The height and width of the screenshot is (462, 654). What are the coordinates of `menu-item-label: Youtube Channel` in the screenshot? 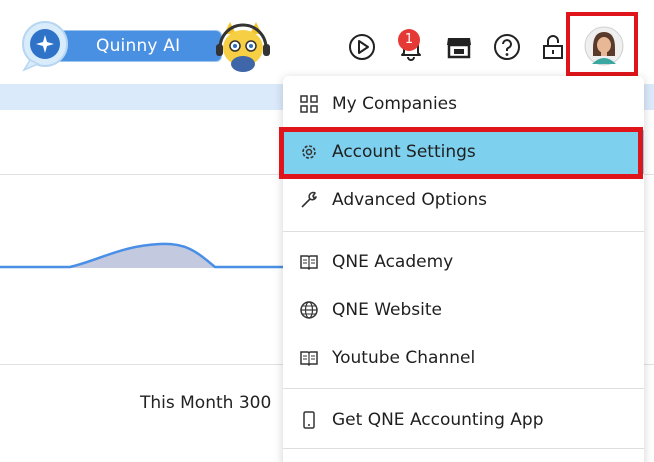 It's located at (404, 358).